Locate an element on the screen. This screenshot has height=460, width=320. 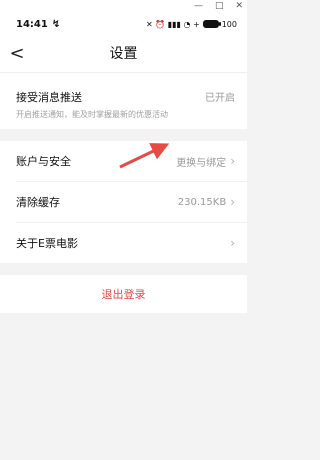
top-nav: < 设置 is located at coordinates (123, 53).